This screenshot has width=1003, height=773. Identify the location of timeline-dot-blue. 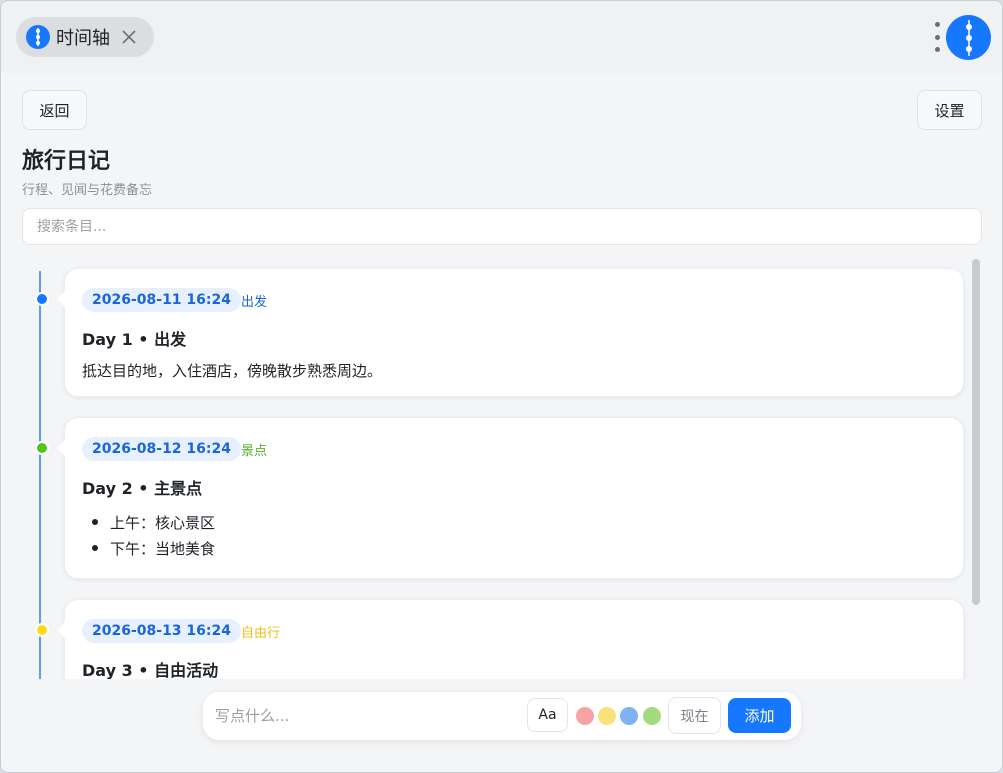
(42, 299).